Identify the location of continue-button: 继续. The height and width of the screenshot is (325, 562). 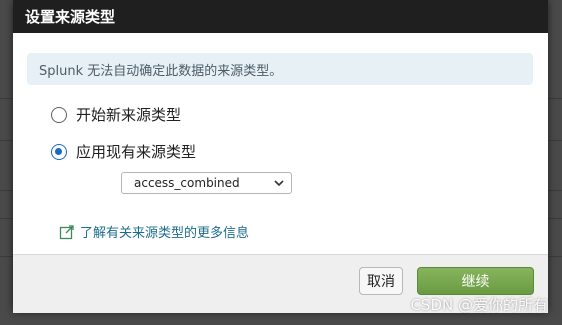
(475, 281).